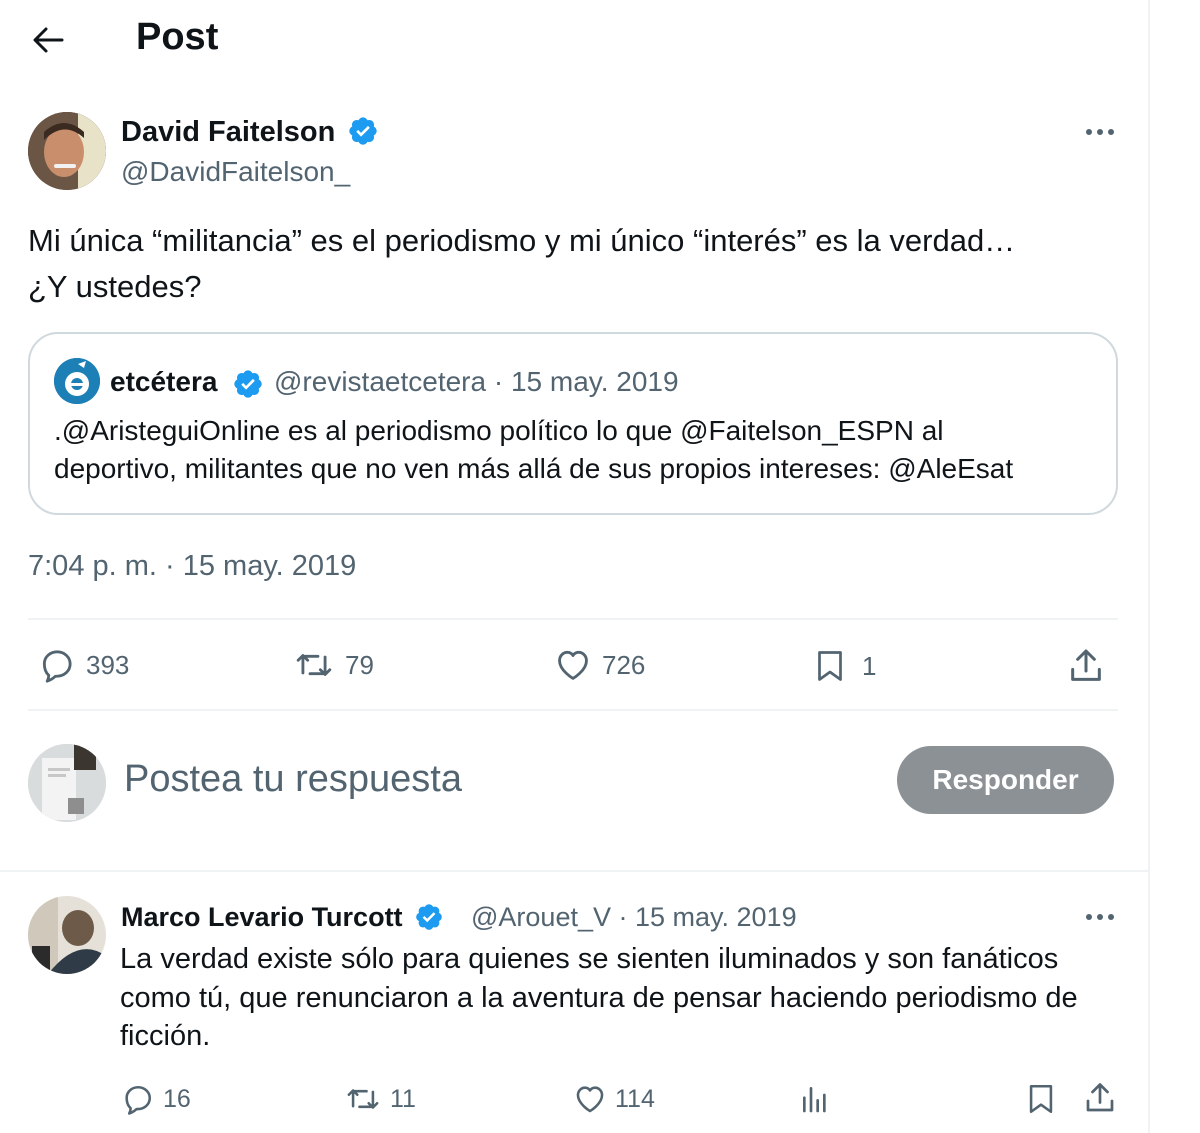 Image resolution: width=1200 pixels, height=1133 pixels. Describe the element at coordinates (235, 172) in the screenshot. I see `author-handle: @DavidFaitelson_` at that location.